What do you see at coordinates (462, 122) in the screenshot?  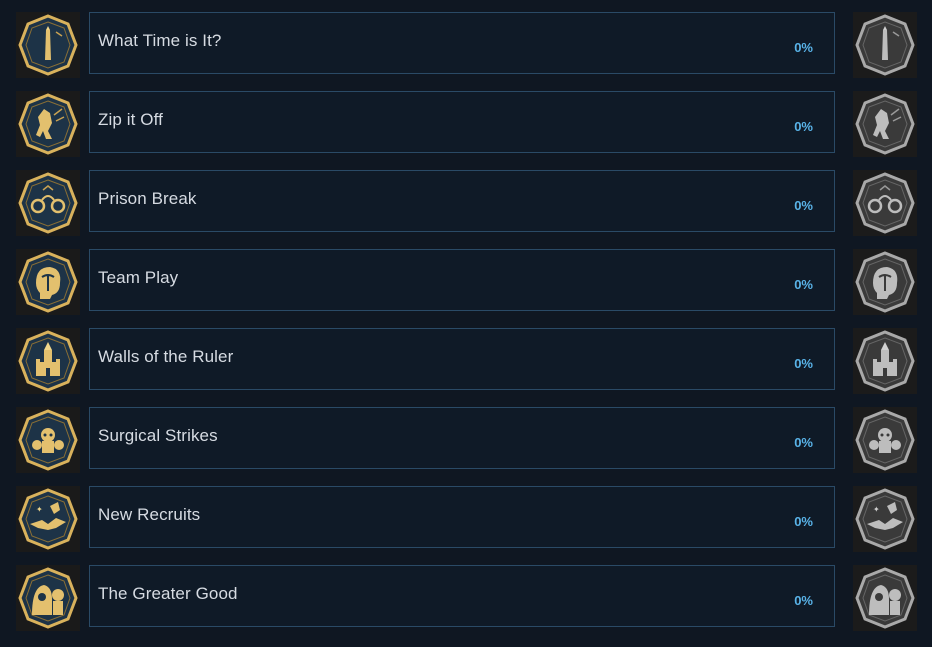 I see `achievement-panel: Zip it Off 0%` at bounding box center [462, 122].